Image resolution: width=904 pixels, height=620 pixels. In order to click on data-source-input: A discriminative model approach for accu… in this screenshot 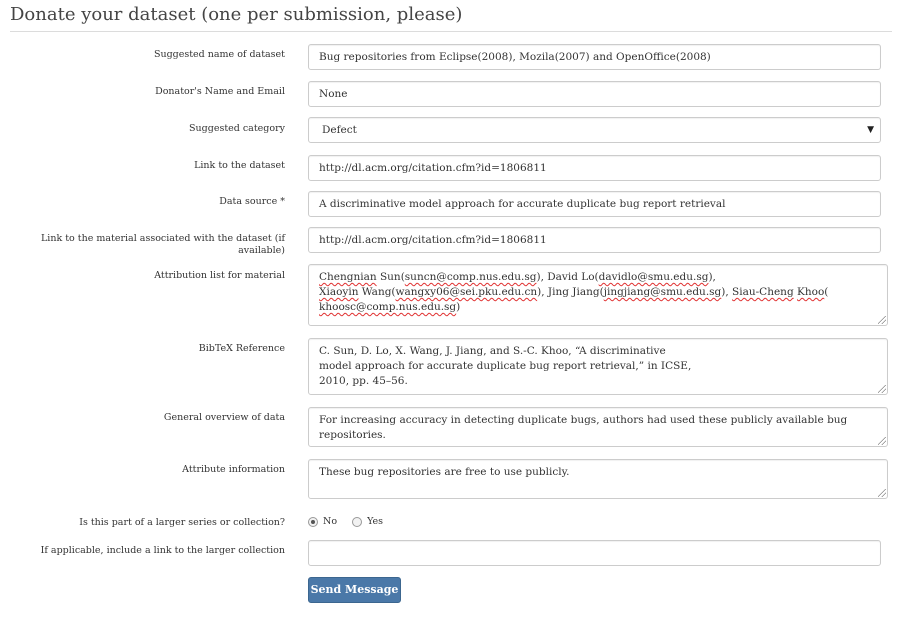, I will do `click(594, 204)`.